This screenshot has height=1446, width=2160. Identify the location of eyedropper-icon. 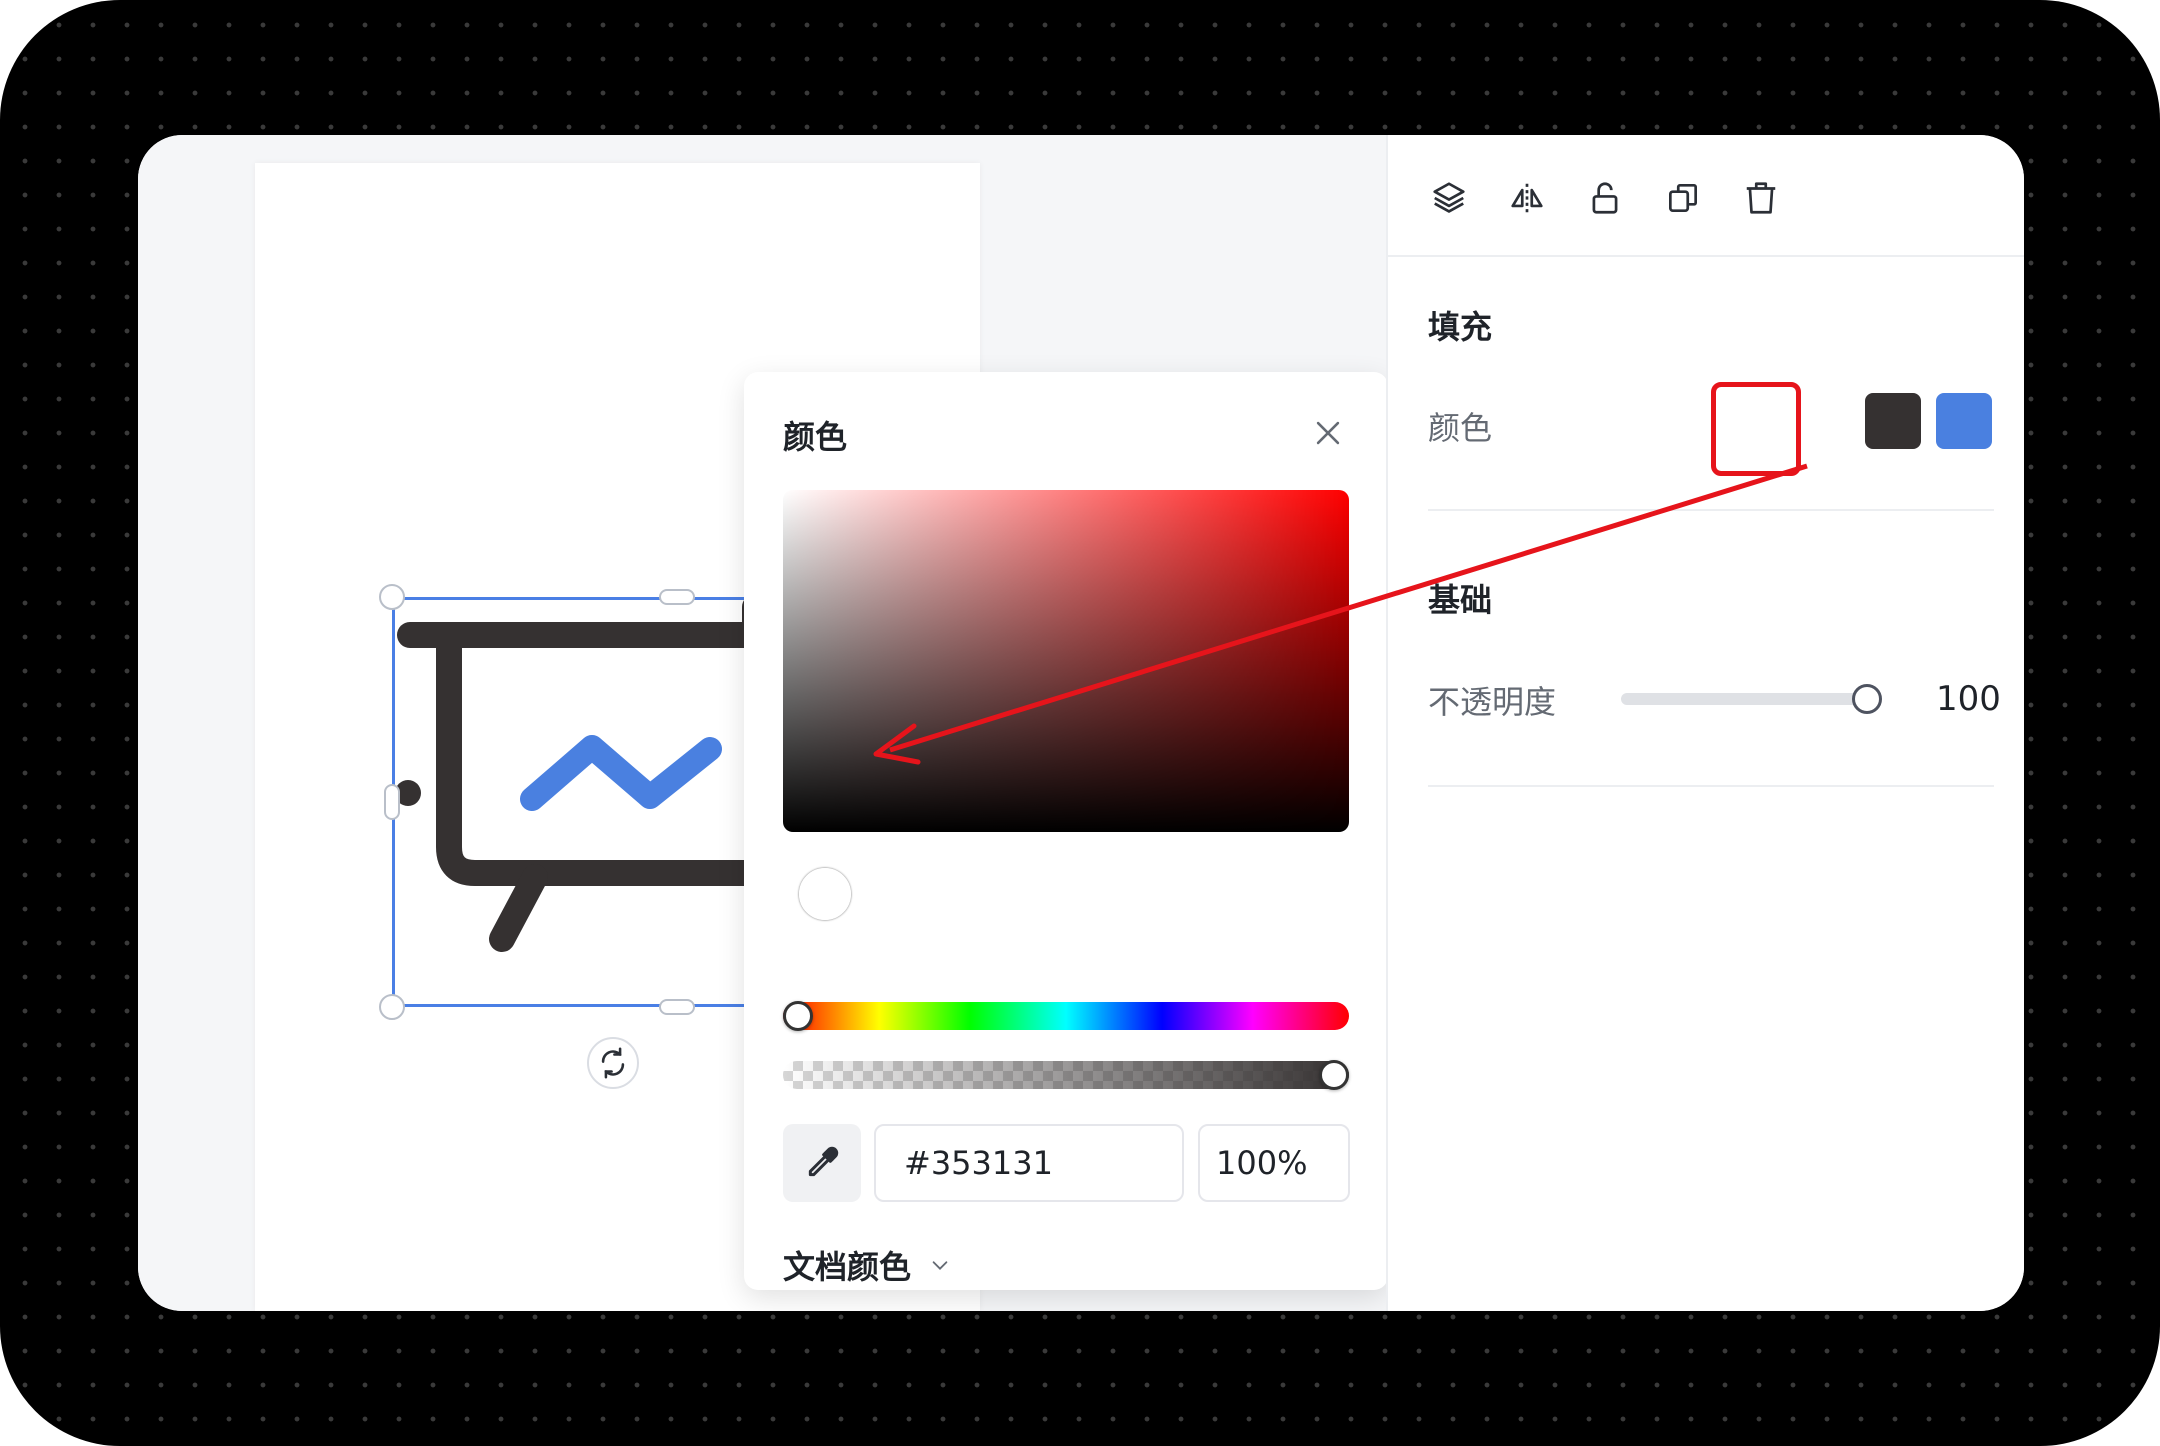
(823, 1161).